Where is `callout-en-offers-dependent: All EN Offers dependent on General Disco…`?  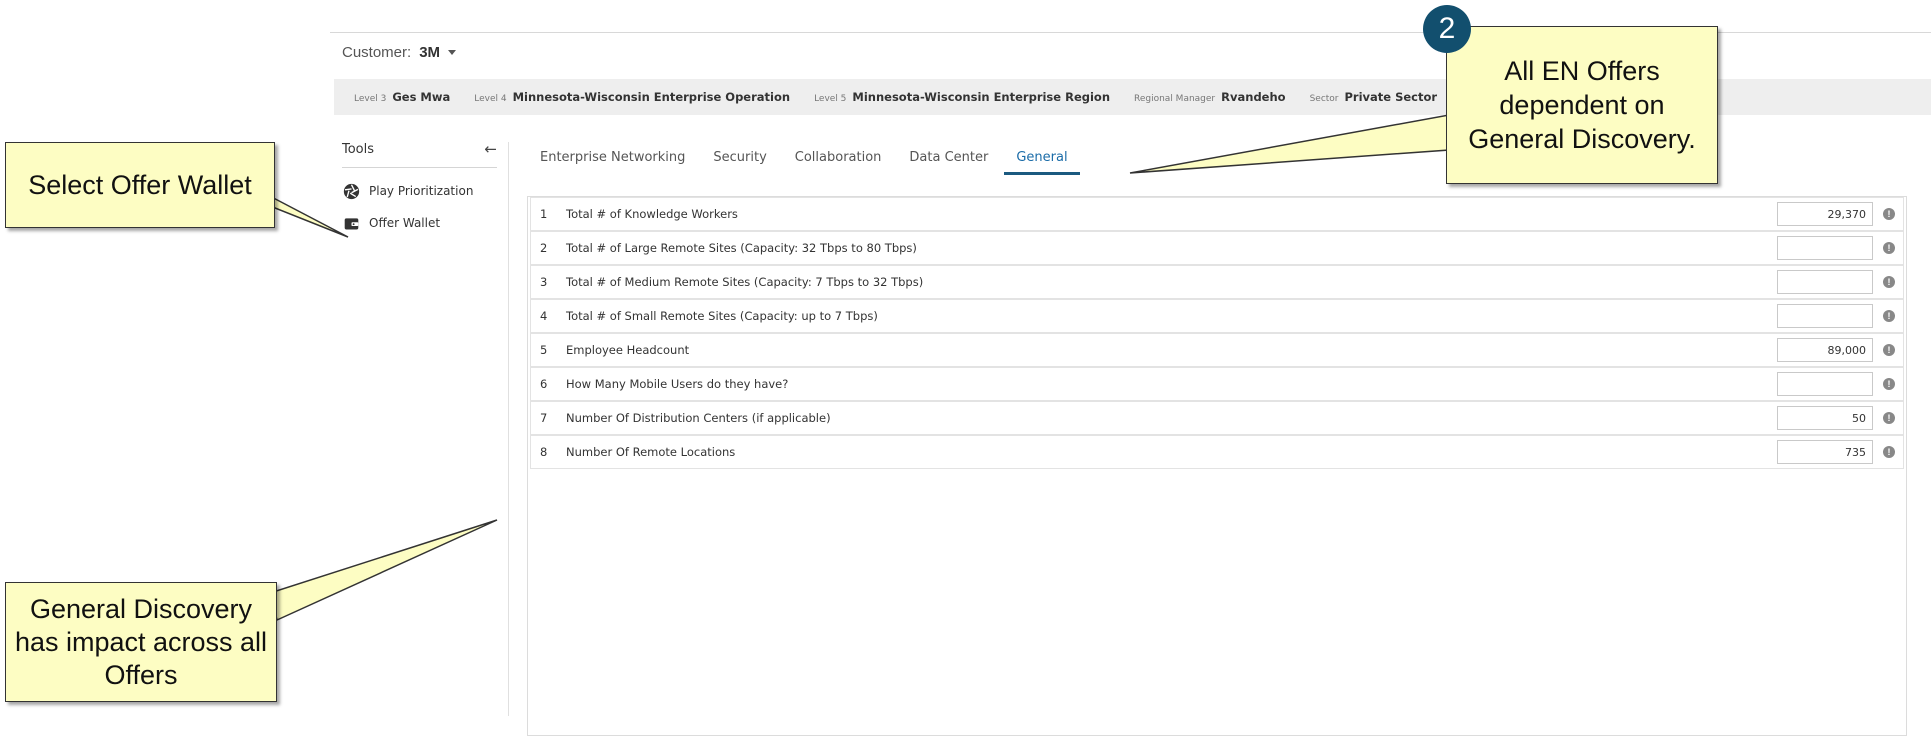 callout-en-offers-dependent: All EN Offers dependent on General Disco… is located at coordinates (1582, 105).